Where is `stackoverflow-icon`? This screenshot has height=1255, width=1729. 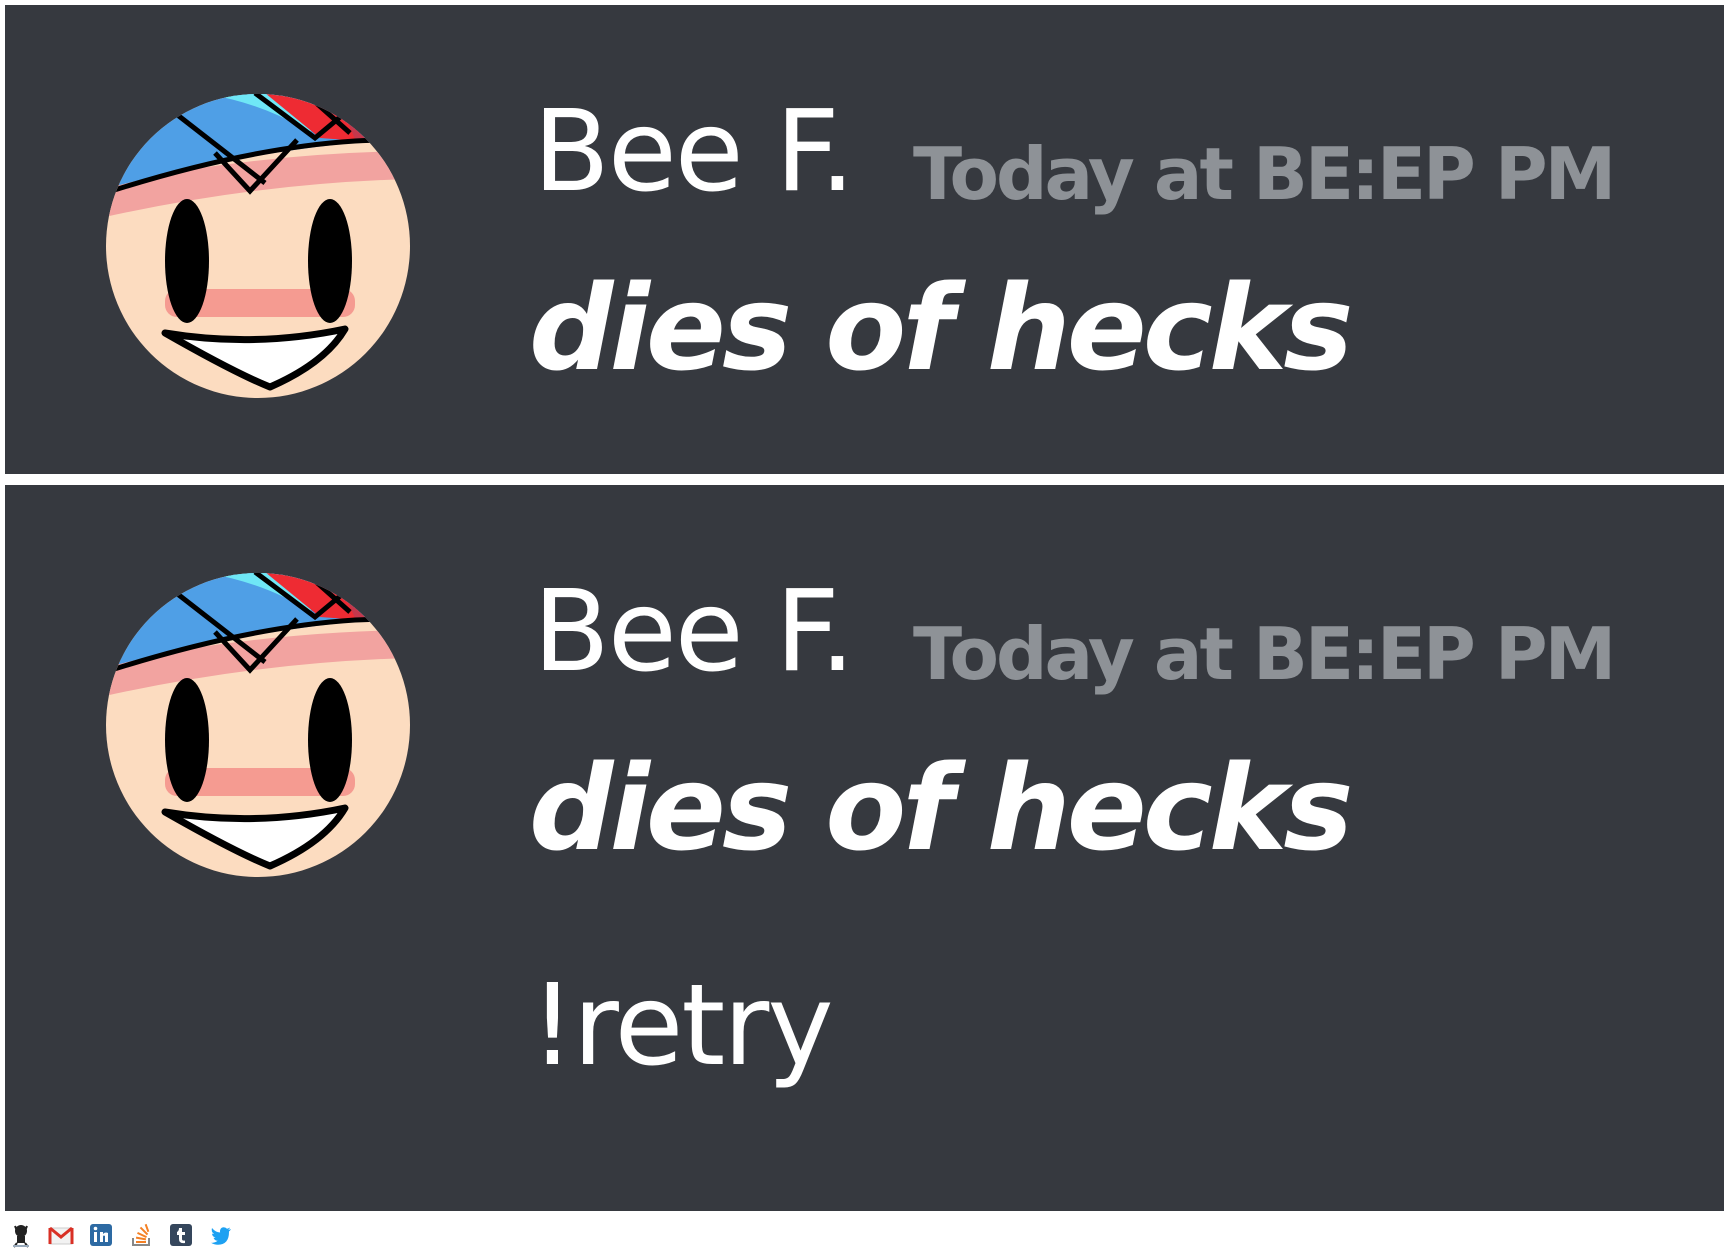 stackoverflow-icon is located at coordinates (141, 1235).